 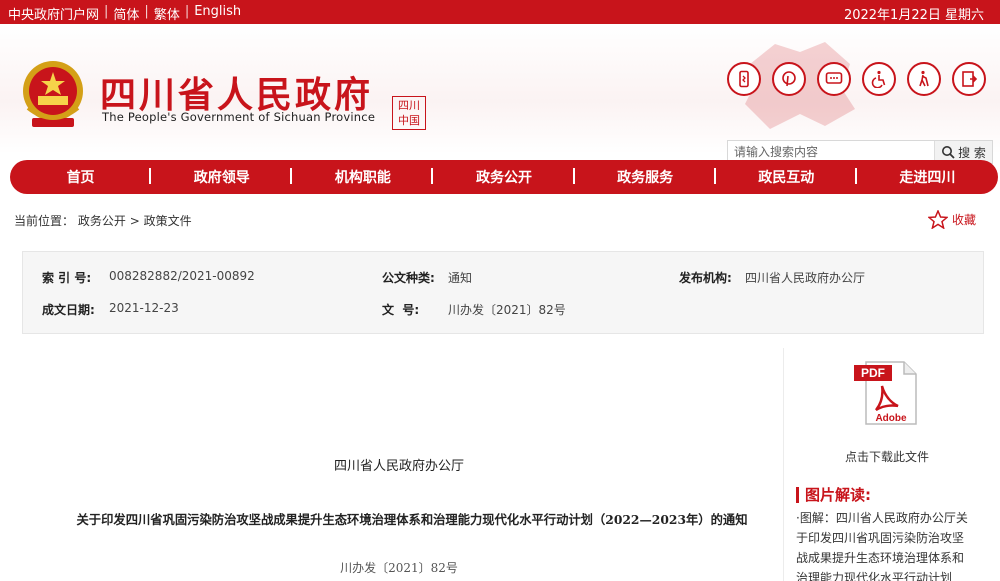 I want to click on nav-item-sichuan: 走进四川, so click(x=927, y=177).